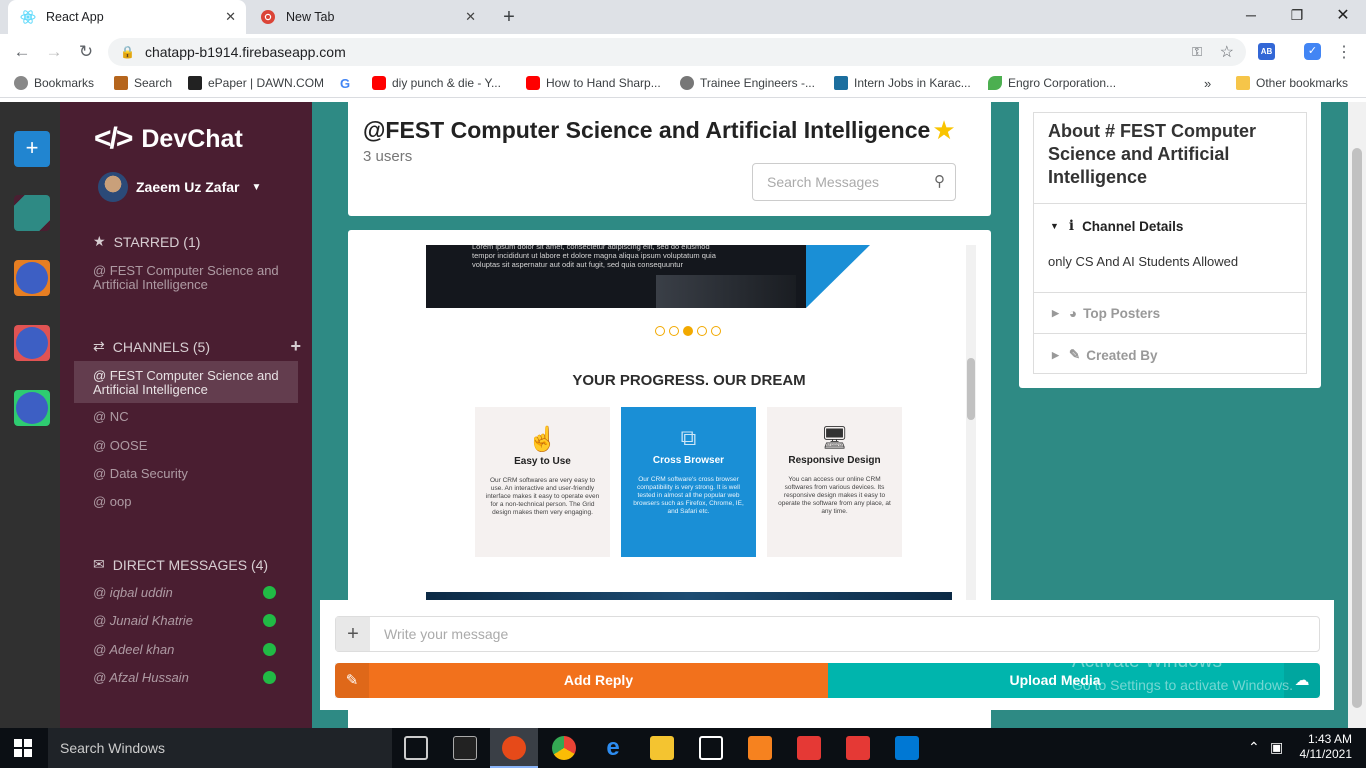 Image resolution: width=1366 pixels, height=768 pixels. What do you see at coordinates (22, 52) in the screenshot?
I see `back-icon: ←` at bounding box center [22, 52].